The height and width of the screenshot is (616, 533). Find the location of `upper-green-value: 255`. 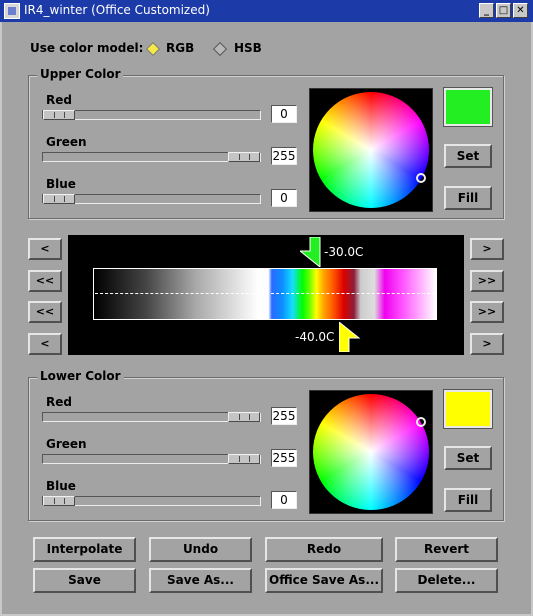

upper-green-value: 255 is located at coordinates (284, 156).